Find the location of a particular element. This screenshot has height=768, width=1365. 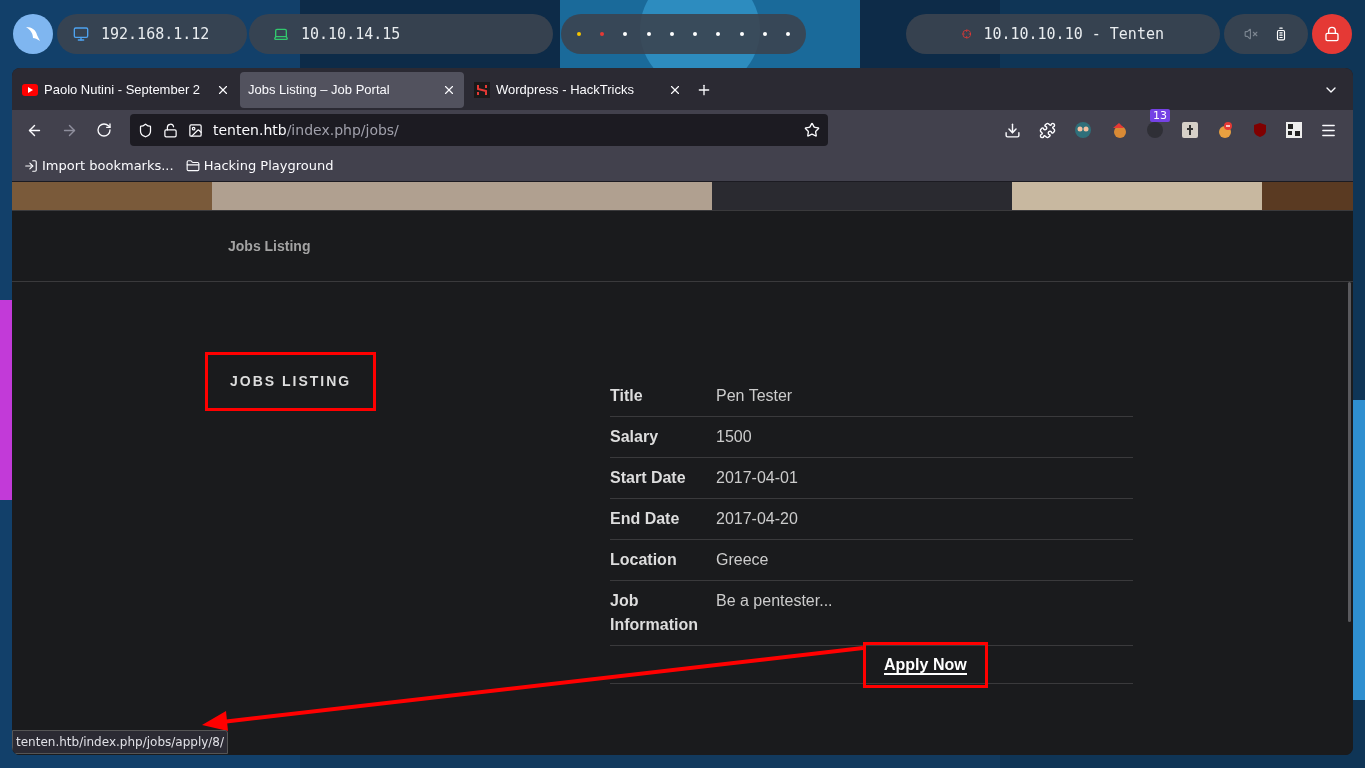

browser-tab: Paolo Nutini - September 2 is located at coordinates (126, 90).